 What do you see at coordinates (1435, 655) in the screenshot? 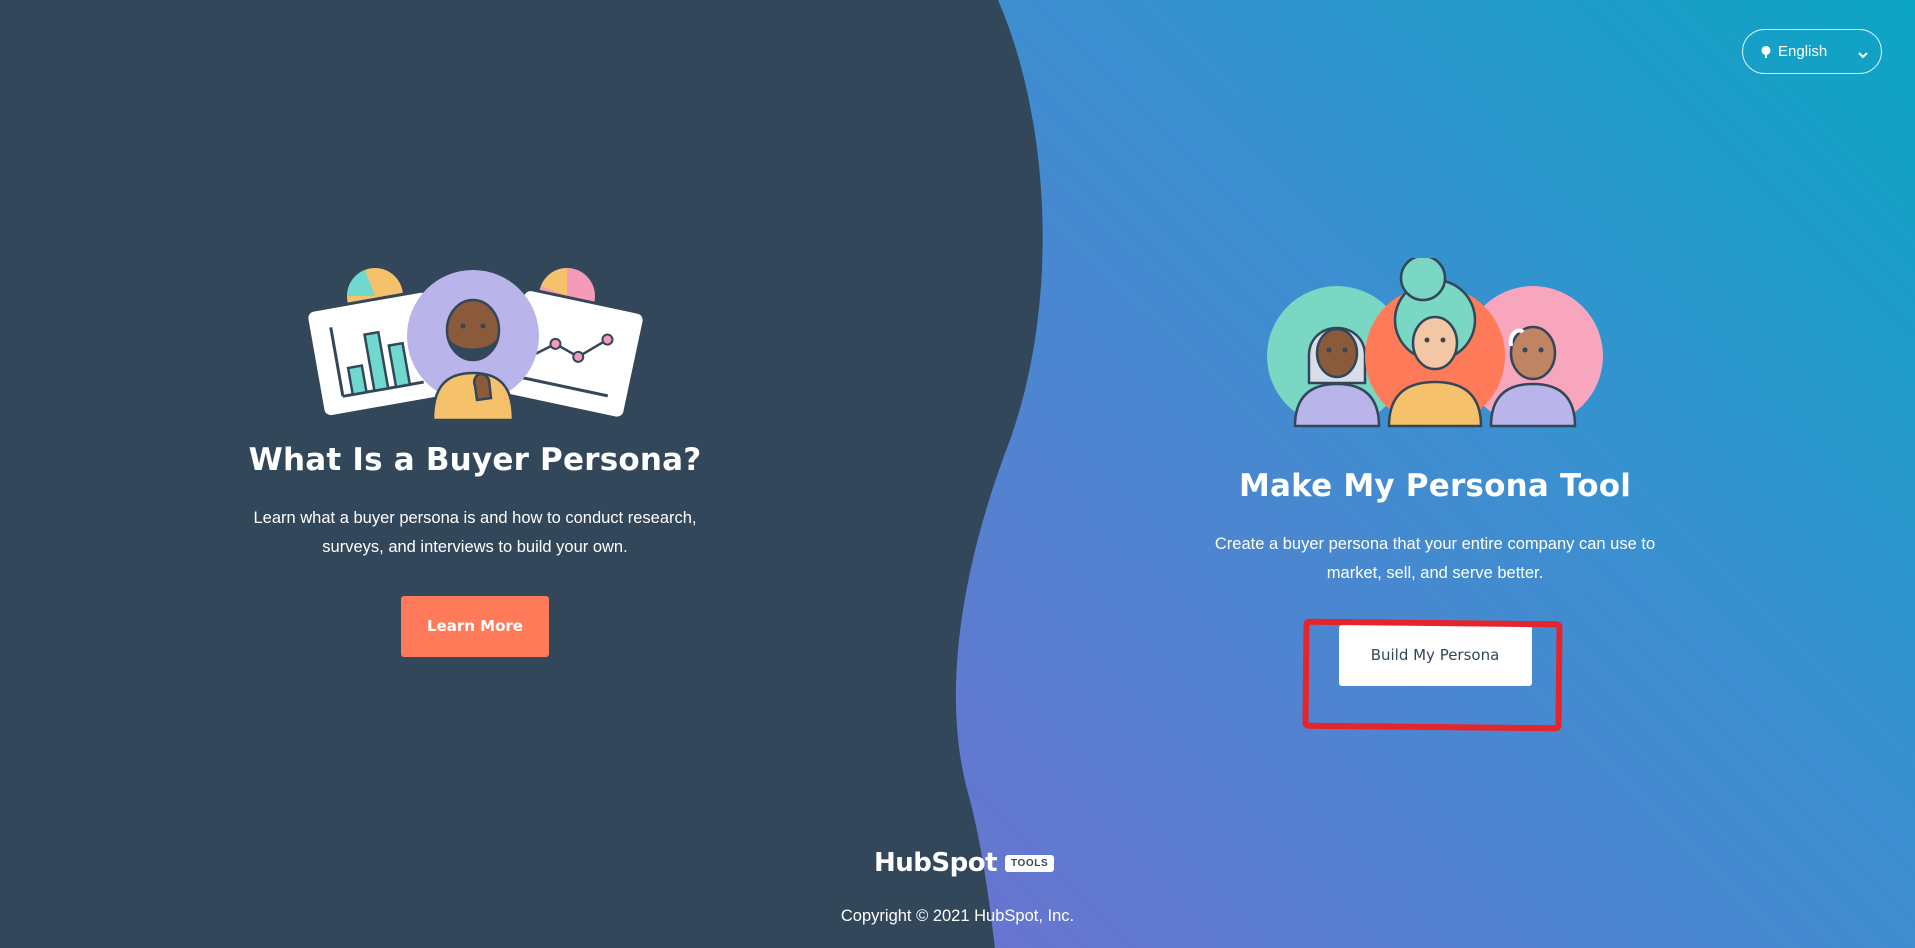
I see `build-my-persona-button: Build My Persona` at bounding box center [1435, 655].